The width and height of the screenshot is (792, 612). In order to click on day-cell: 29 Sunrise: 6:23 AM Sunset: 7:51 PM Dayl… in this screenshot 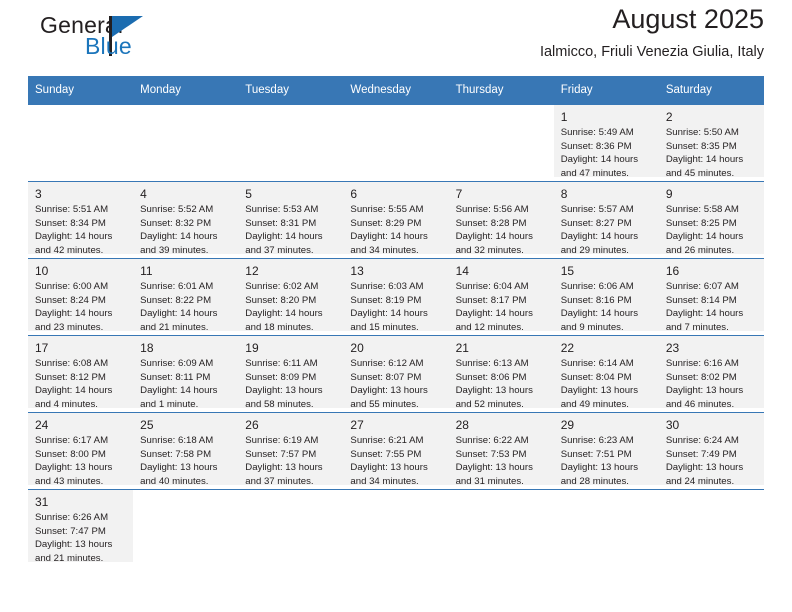, I will do `click(606, 451)`.